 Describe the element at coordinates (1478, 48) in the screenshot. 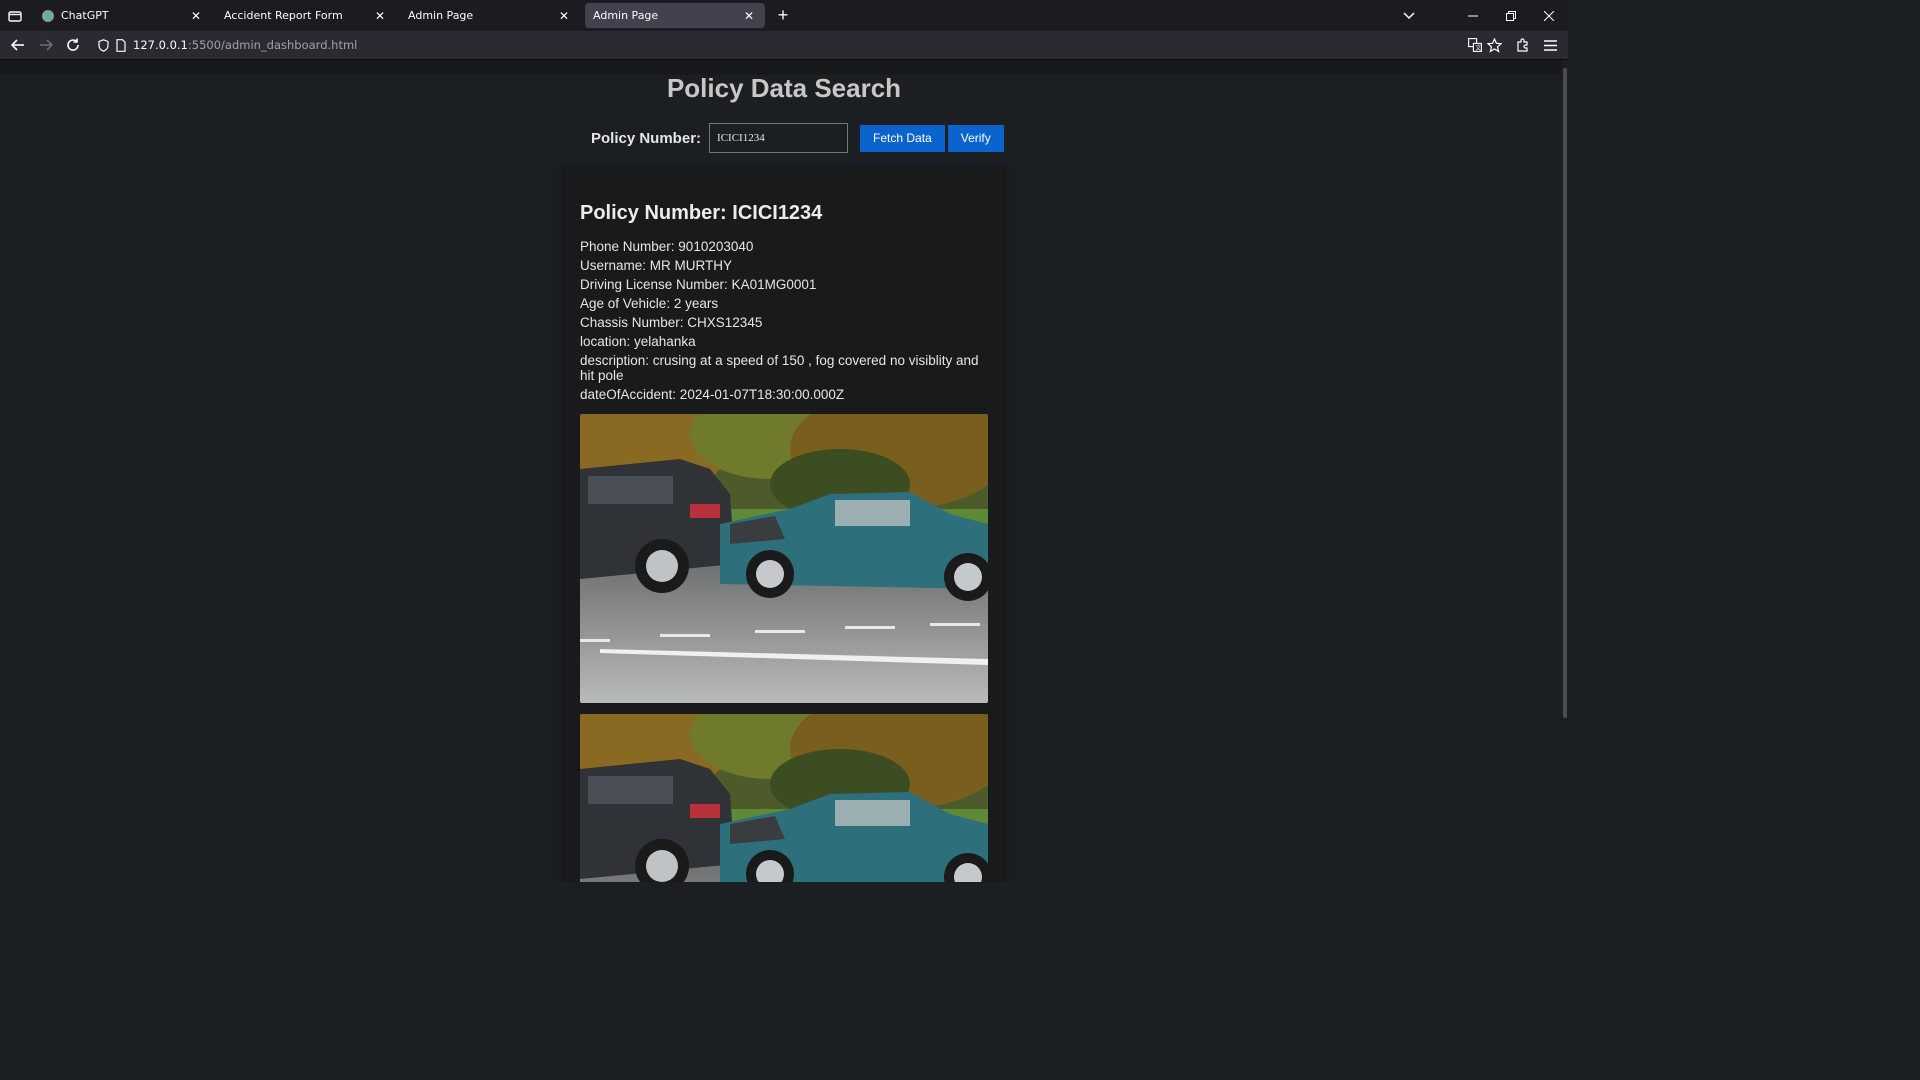

I see `svg-text: 文` at that location.